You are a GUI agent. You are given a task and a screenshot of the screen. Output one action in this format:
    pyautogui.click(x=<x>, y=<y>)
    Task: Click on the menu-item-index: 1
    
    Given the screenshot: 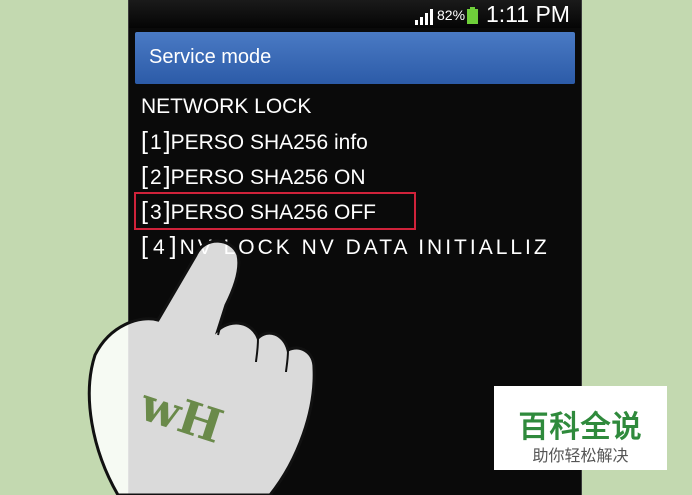 What is the action you would take?
    pyautogui.click(x=155, y=142)
    